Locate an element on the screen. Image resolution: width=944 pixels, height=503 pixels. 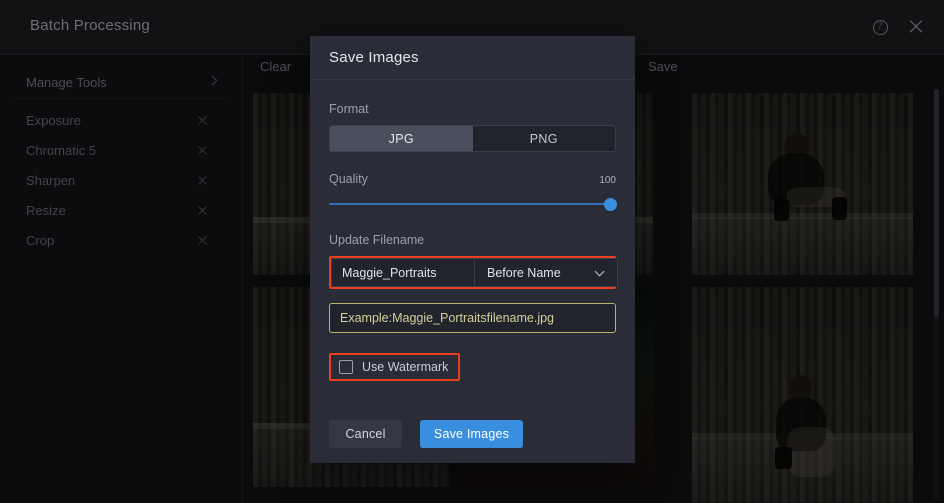
dialog-footer: Cancel Save Images is located at coordinates (426, 434).